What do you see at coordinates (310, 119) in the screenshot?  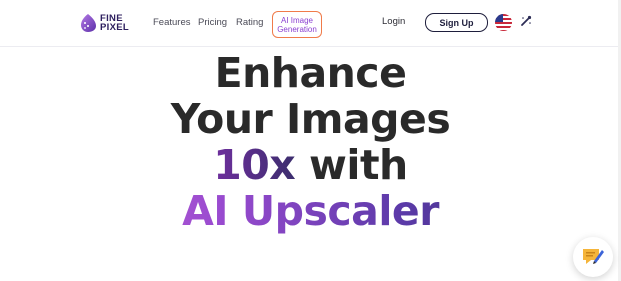 I see `hero-line-2: Your Images` at bounding box center [310, 119].